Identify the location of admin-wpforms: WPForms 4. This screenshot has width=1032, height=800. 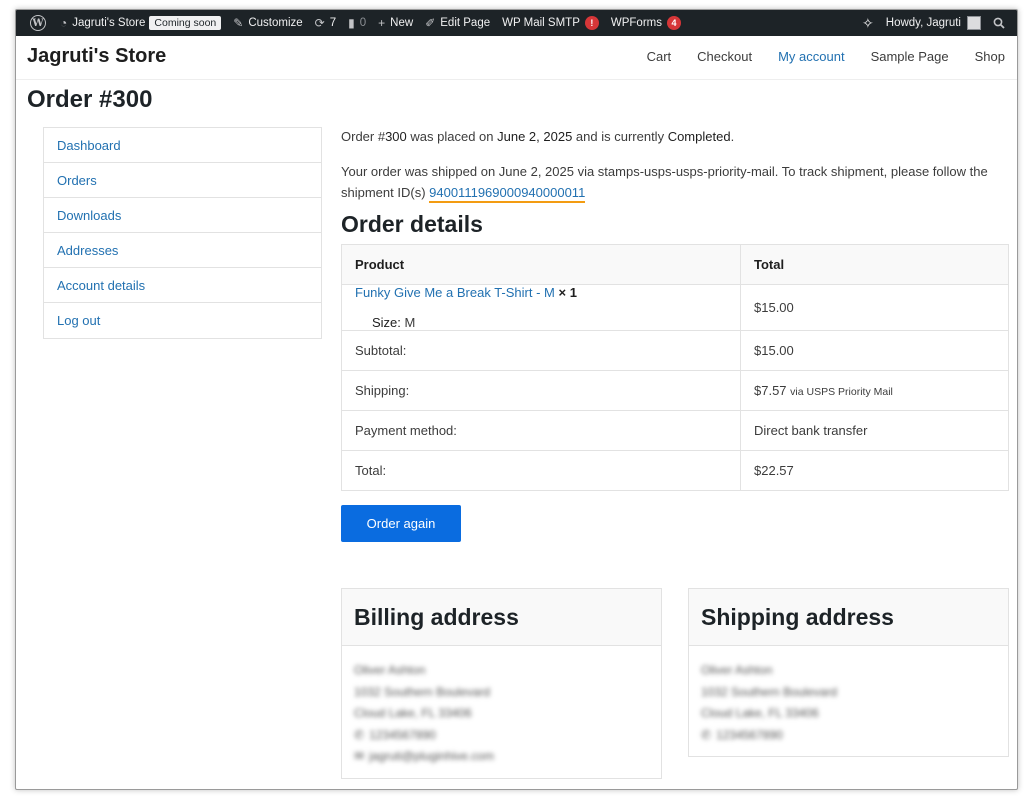
(646, 23).